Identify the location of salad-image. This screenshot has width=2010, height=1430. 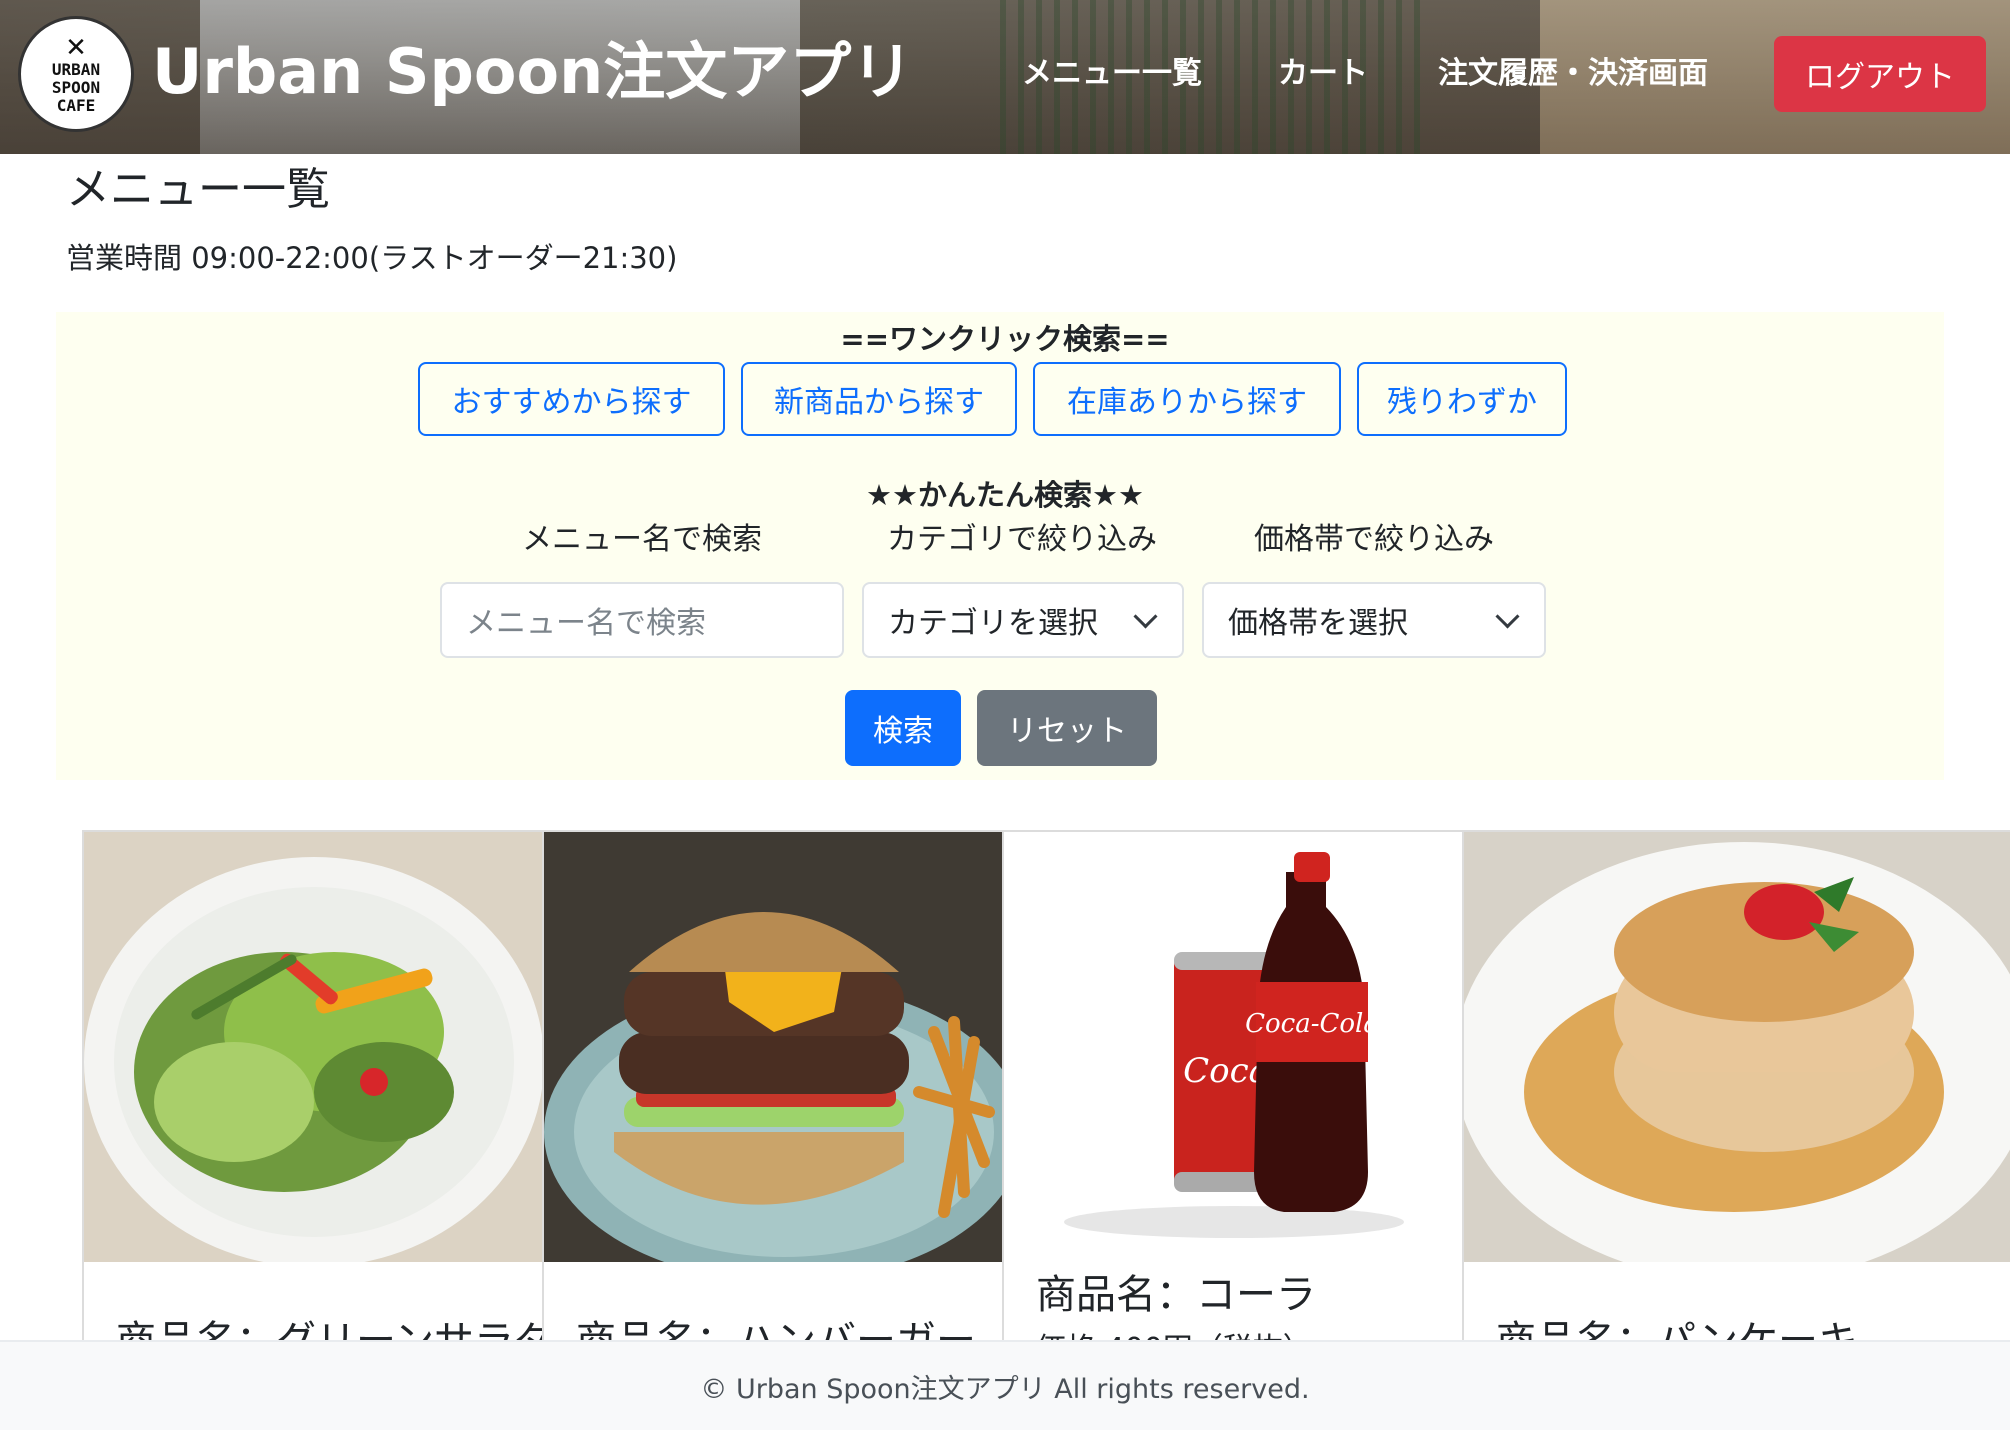
(313, 1047).